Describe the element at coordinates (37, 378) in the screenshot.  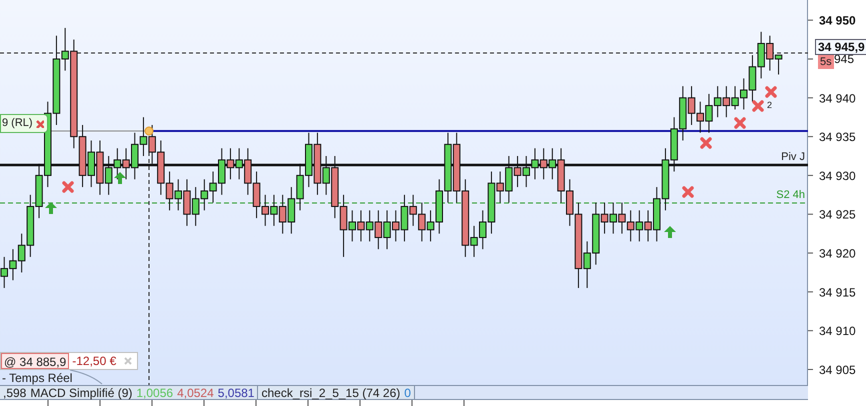
I see `feed-label: - Temps Réel` at that location.